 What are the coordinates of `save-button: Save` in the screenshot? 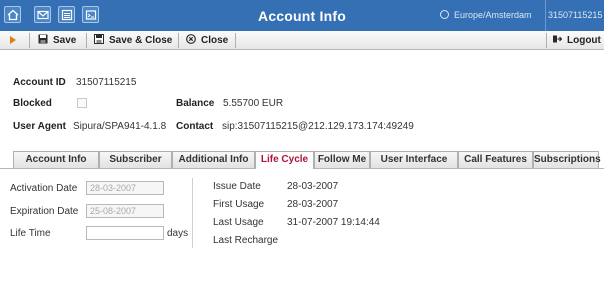 It's located at (57, 40).